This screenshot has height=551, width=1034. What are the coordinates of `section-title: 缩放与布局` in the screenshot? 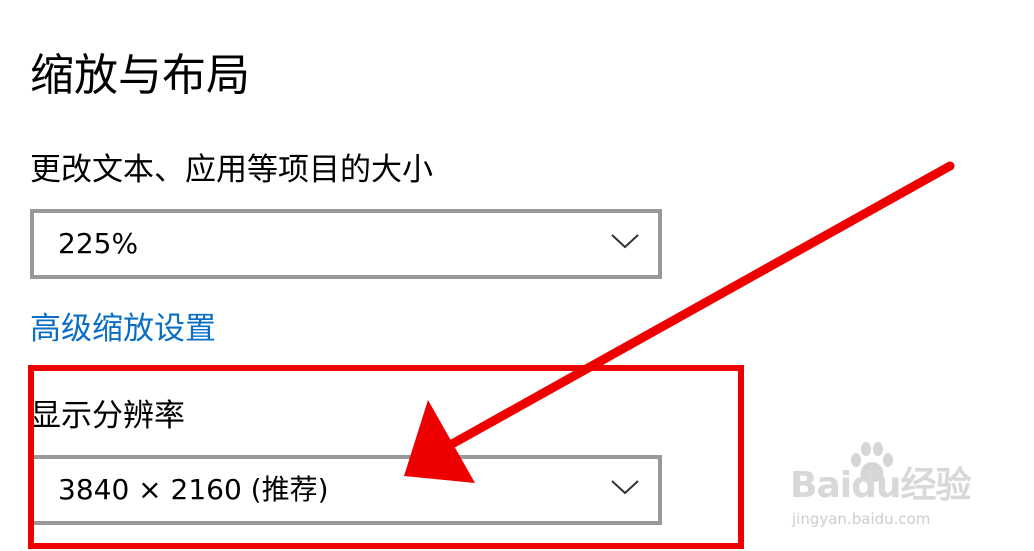 It's located at (140, 75).